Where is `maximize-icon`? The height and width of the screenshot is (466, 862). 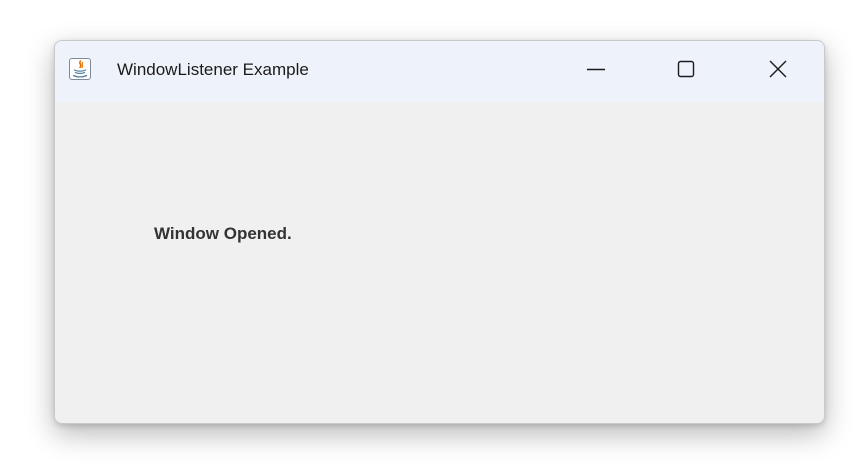
maximize-icon is located at coordinates (686, 71).